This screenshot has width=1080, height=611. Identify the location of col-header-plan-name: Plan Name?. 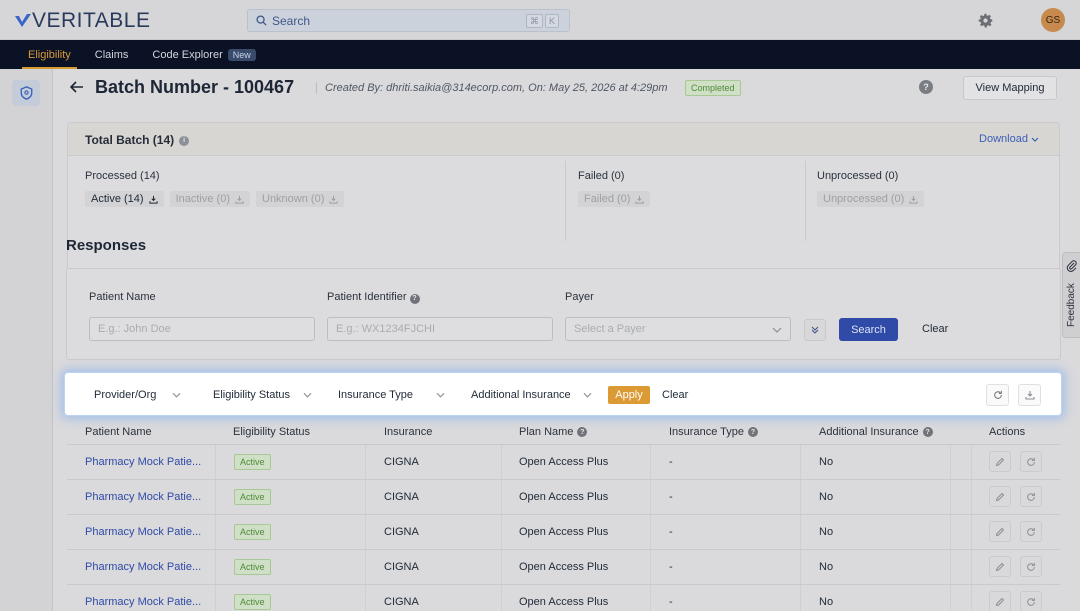
(553, 432).